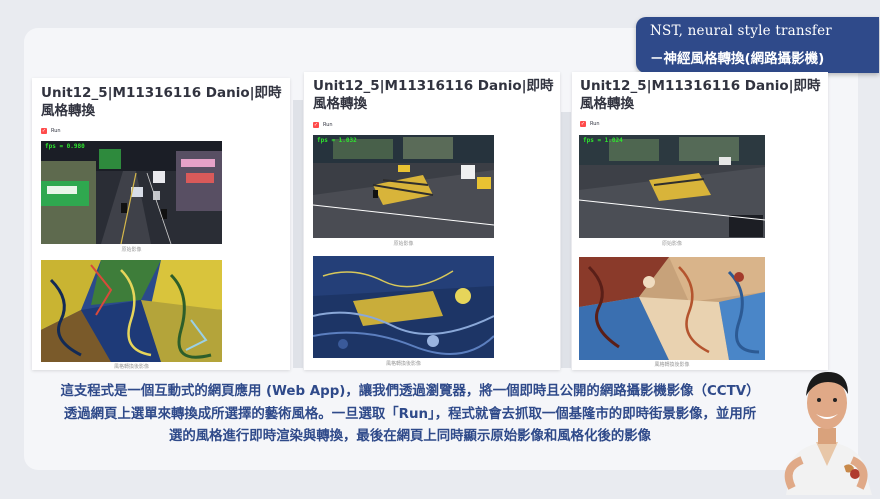 Image resolution: width=880 pixels, height=499 pixels. What do you see at coordinates (131, 192) in the screenshot?
I see `original-image: fps = 0.980` at bounding box center [131, 192].